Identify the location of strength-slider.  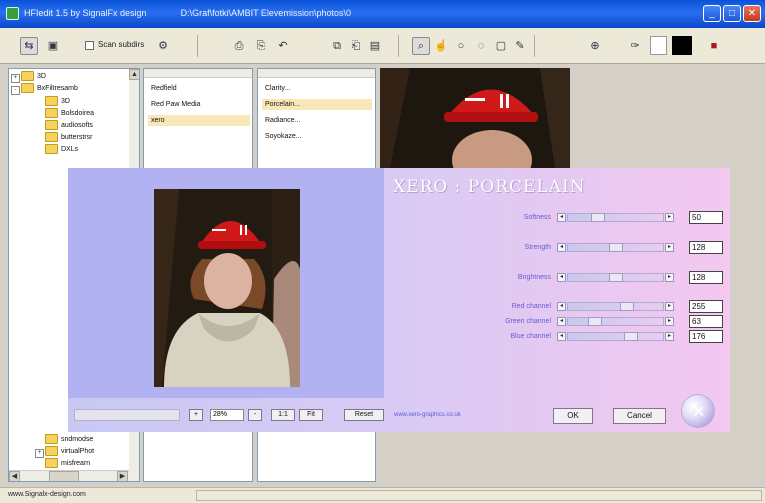
(615, 247).